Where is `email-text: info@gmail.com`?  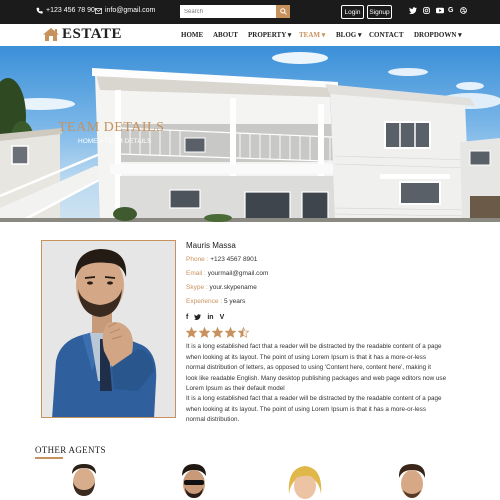
email-text: info@gmail.com is located at coordinates (130, 10).